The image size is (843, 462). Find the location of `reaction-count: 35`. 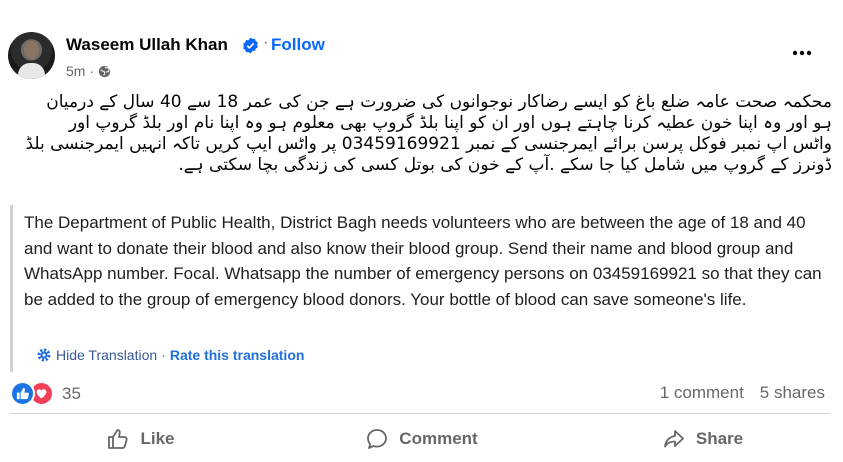

reaction-count: 35 is located at coordinates (71, 394).